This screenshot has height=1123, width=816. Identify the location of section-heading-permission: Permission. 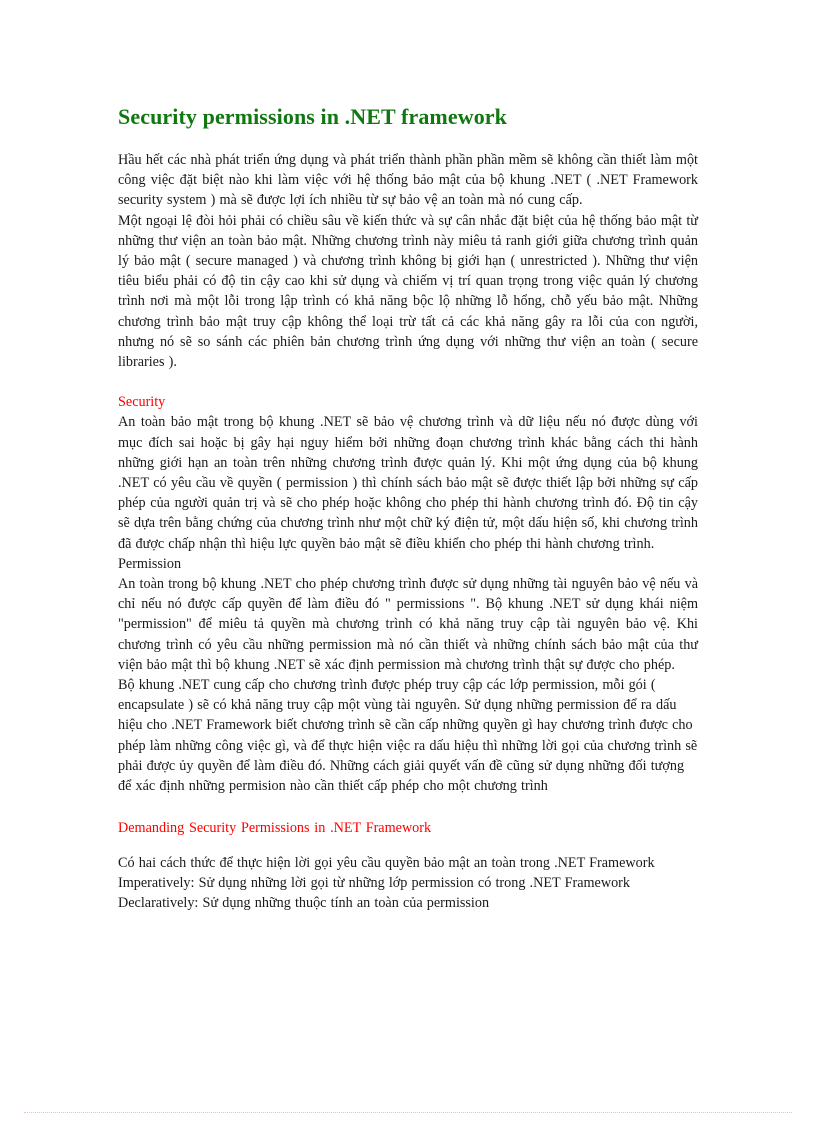
(150, 563).